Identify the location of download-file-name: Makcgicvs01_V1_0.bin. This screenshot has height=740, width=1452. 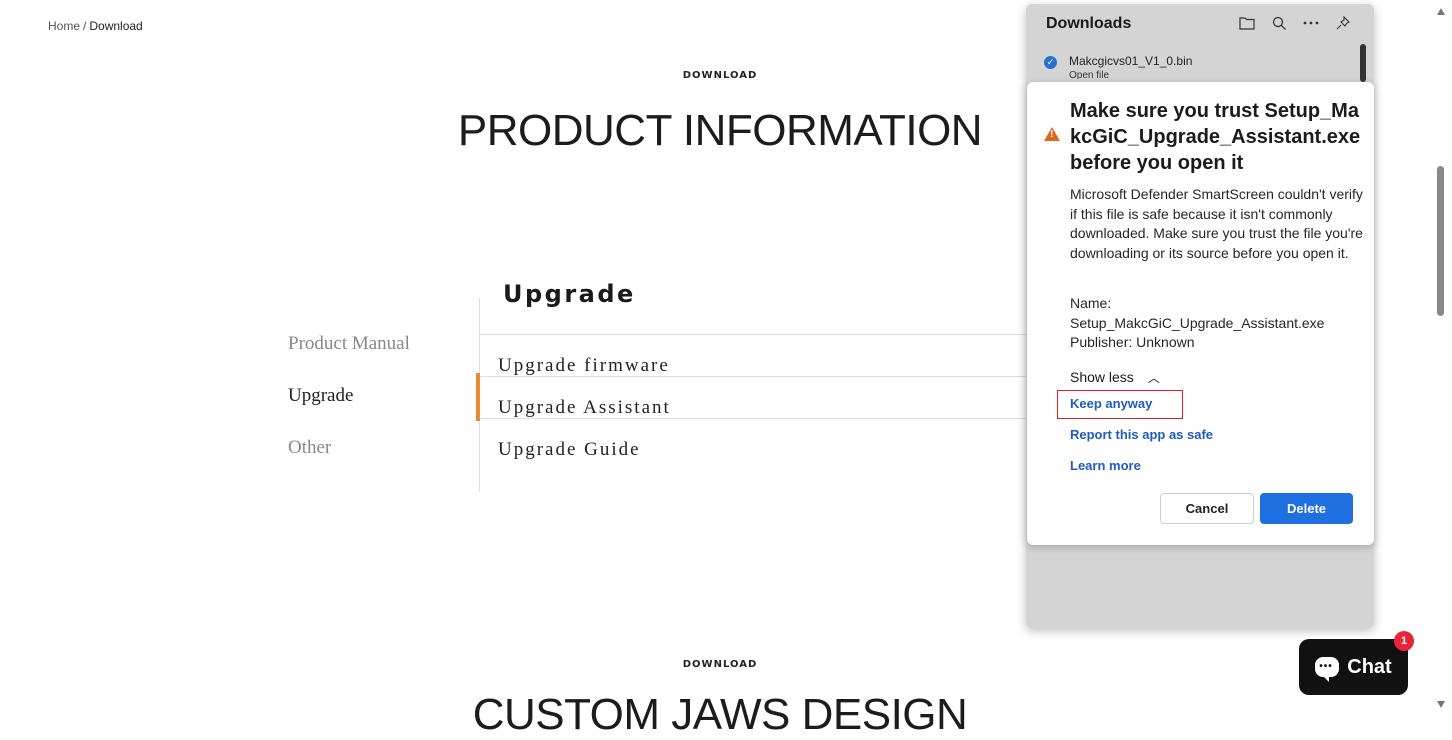
(1131, 61).